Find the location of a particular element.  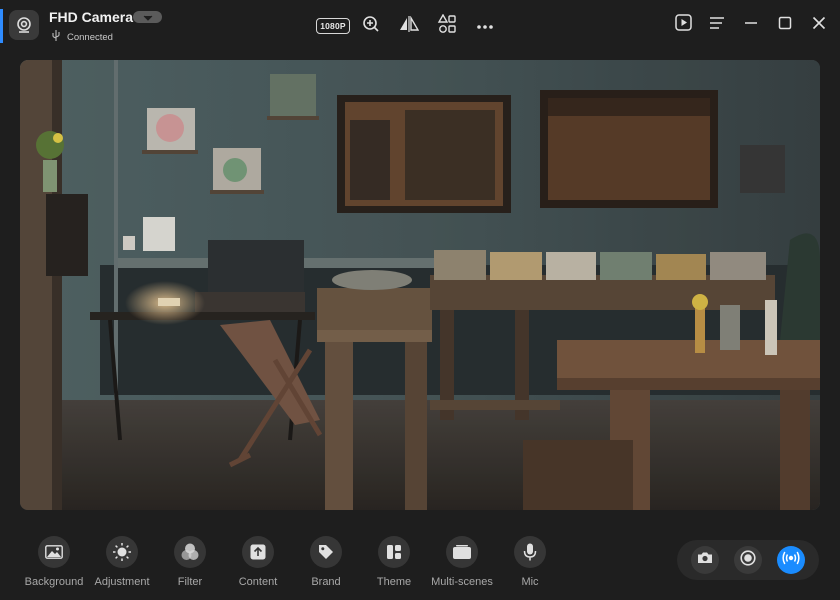

resolution-button: 1080P is located at coordinates (333, 26).